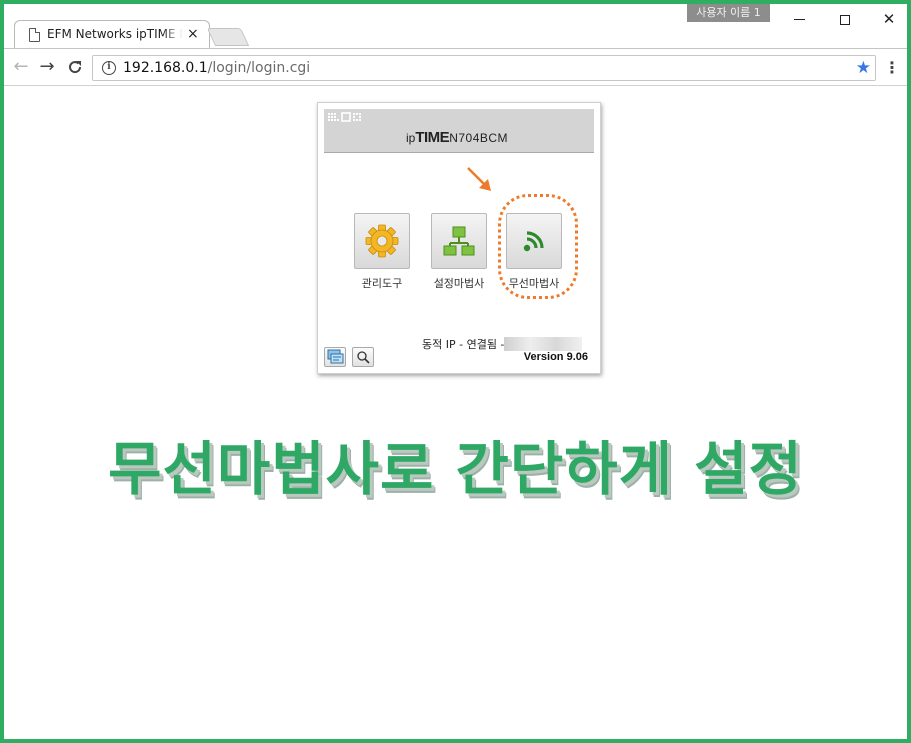  I want to click on router-brand: ipTIMEN704BCM, so click(457, 137).